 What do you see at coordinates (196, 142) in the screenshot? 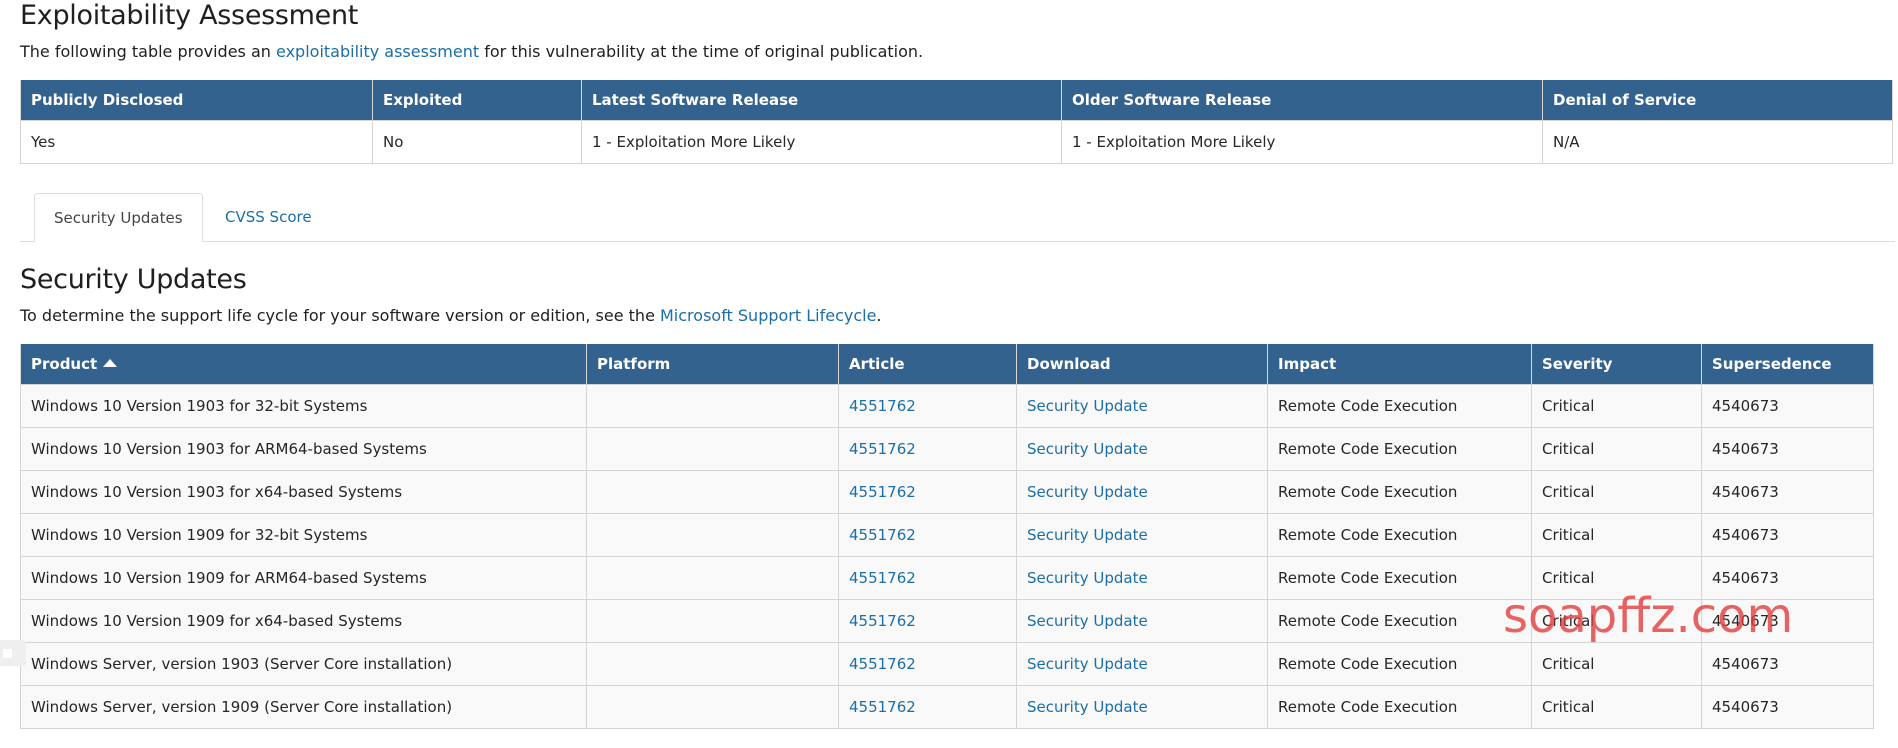
I see `publicly-disclosed-value: Yes` at bounding box center [196, 142].